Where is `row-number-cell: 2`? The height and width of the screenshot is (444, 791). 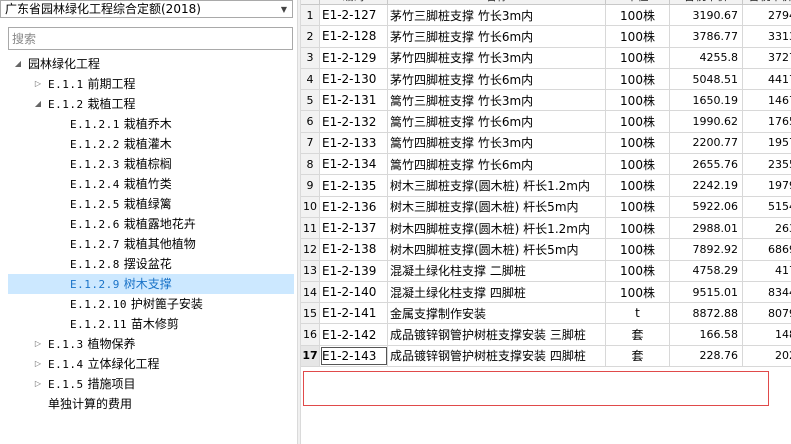
row-number-cell: 2 is located at coordinates (310, 36).